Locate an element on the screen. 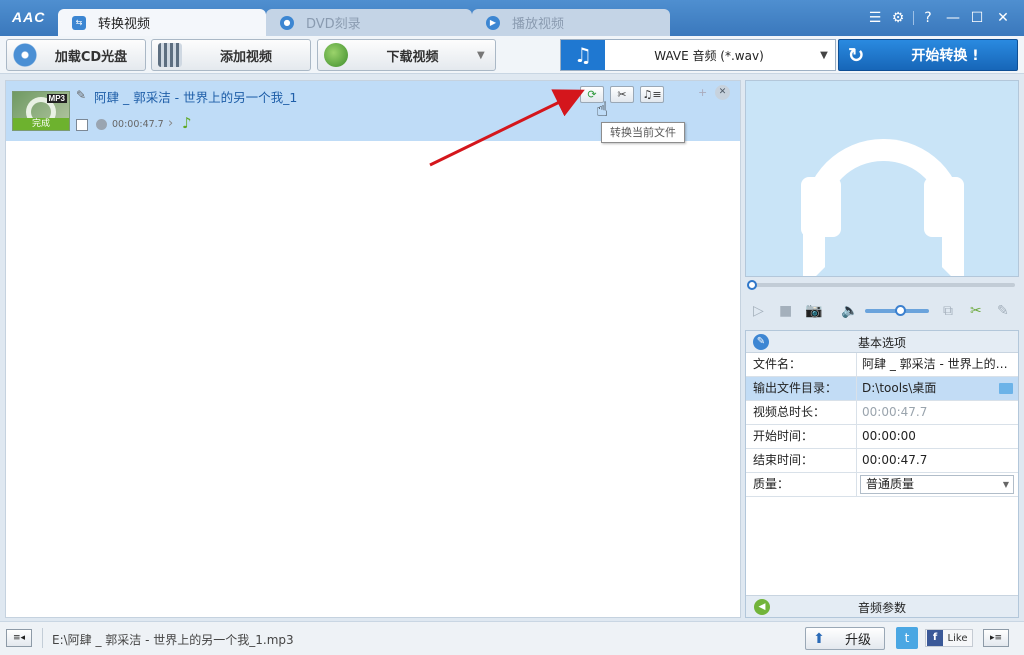  download-video-button: 下载视频 ▼ is located at coordinates (406, 55).